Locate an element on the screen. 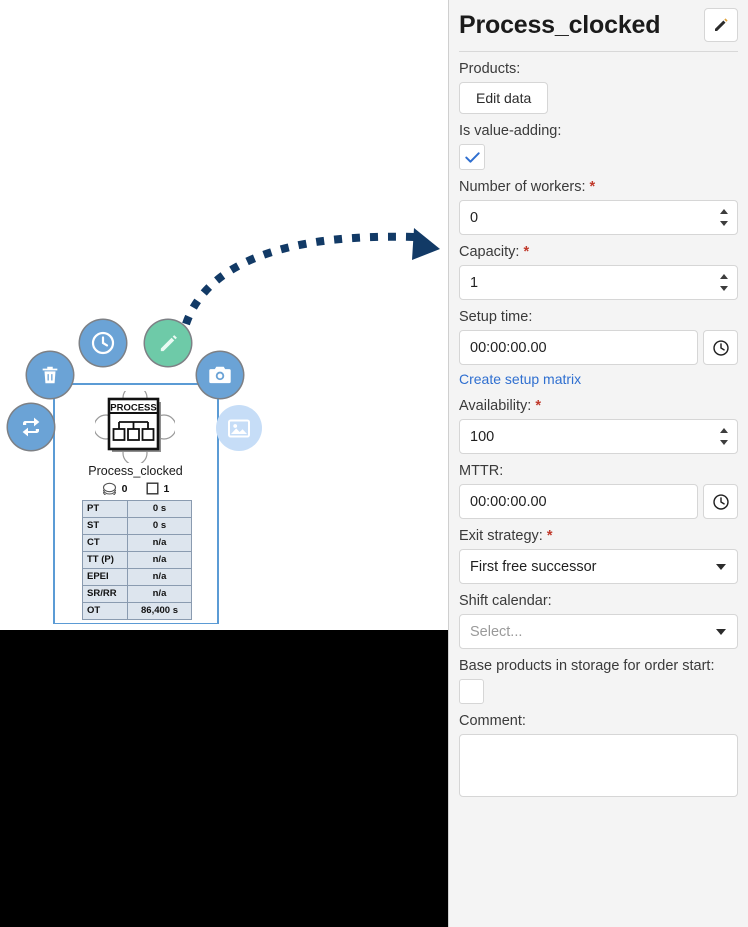 Image resolution: width=748 pixels, height=927 pixels. capacity-label: Capacity: * is located at coordinates (598, 252).